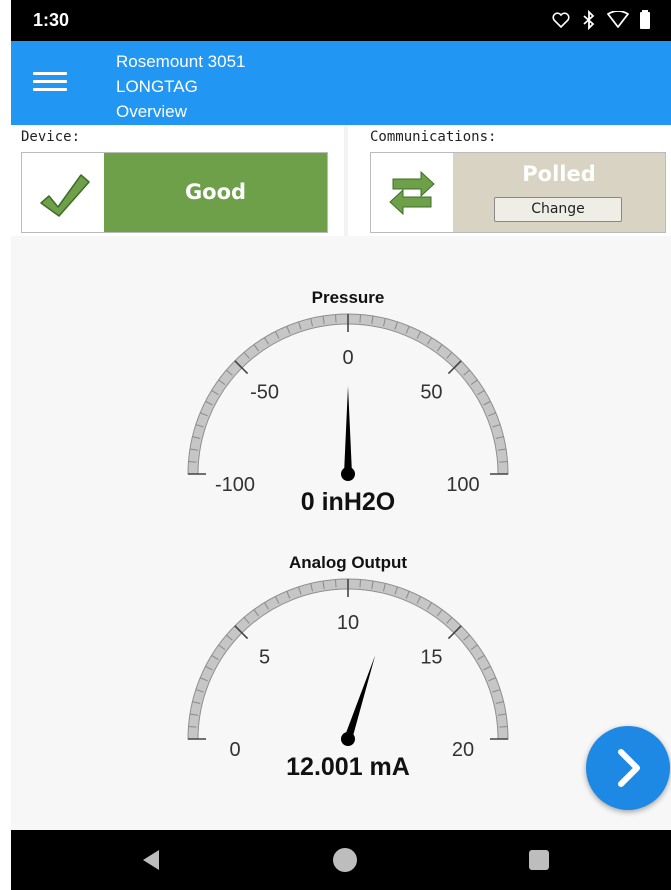 The width and height of the screenshot is (671, 890). What do you see at coordinates (65, 195) in the screenshot?
I see `checkmark-icon` at bounding box center [65, 195].